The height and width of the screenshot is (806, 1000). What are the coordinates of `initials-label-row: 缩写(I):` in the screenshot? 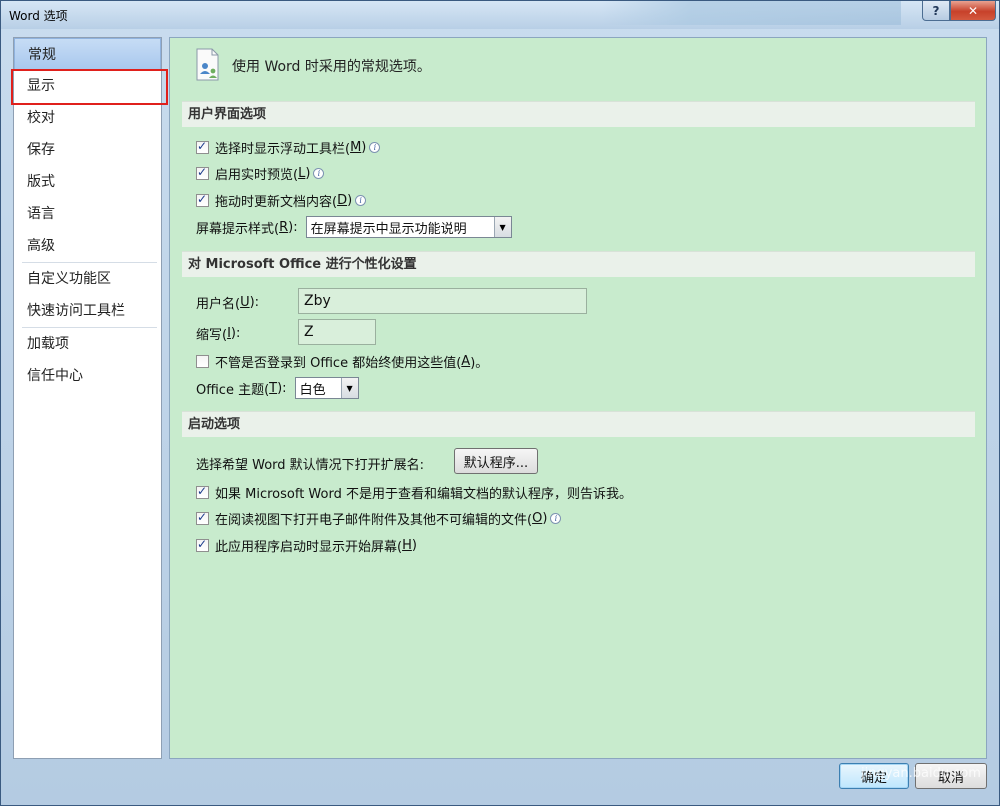 It's located at (218, 333).